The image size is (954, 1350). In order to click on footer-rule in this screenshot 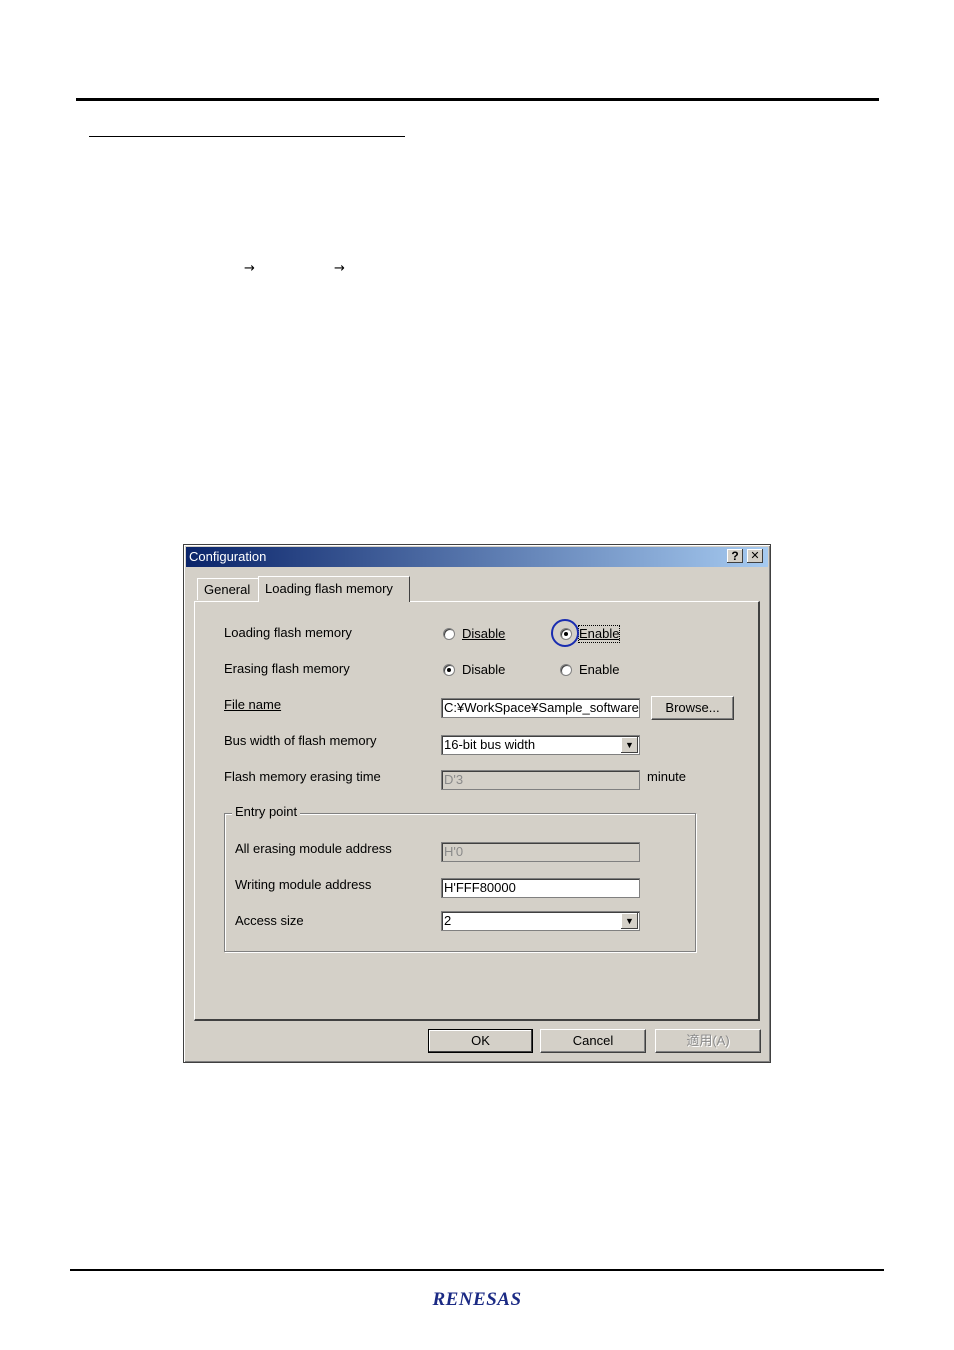, I will do `click(477, 1270)`.